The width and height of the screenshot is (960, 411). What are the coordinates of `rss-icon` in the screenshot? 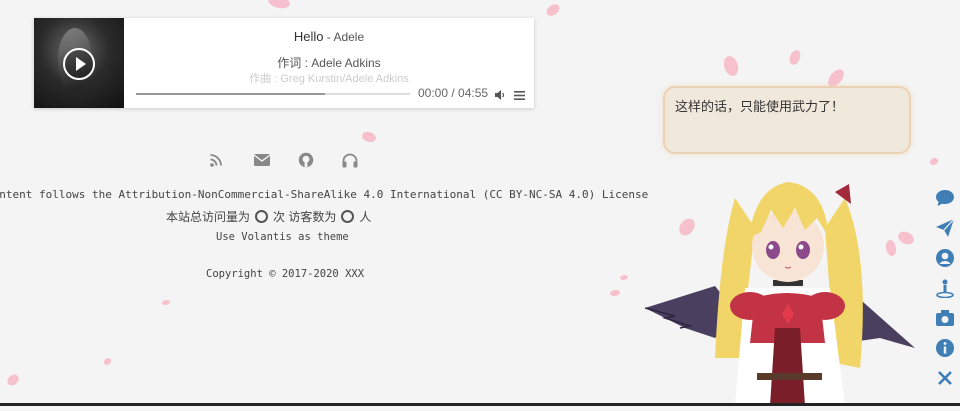 It's located at (217, 160).